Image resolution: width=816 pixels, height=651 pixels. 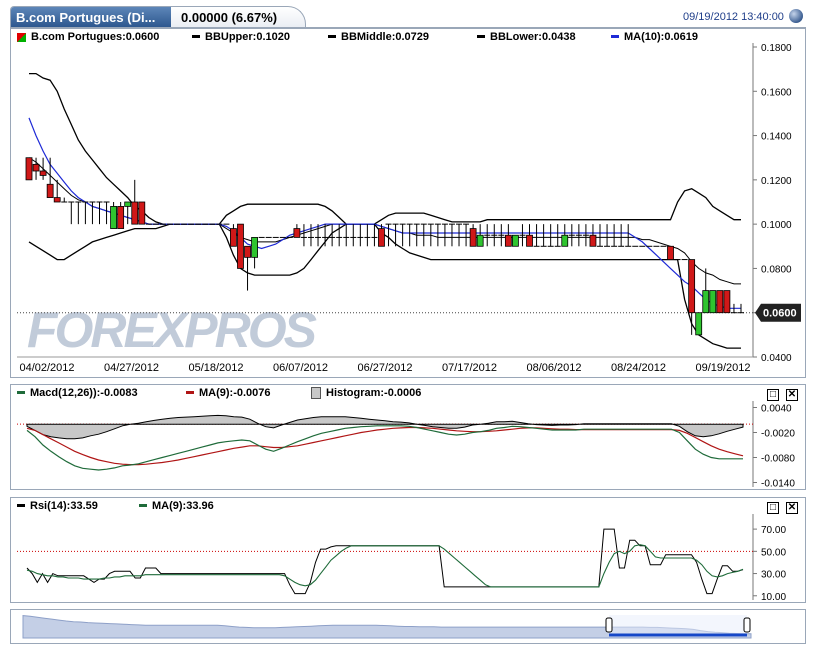 I want to click on price-x-tick-label: 09/19/2012, so click(x=722, y=368).